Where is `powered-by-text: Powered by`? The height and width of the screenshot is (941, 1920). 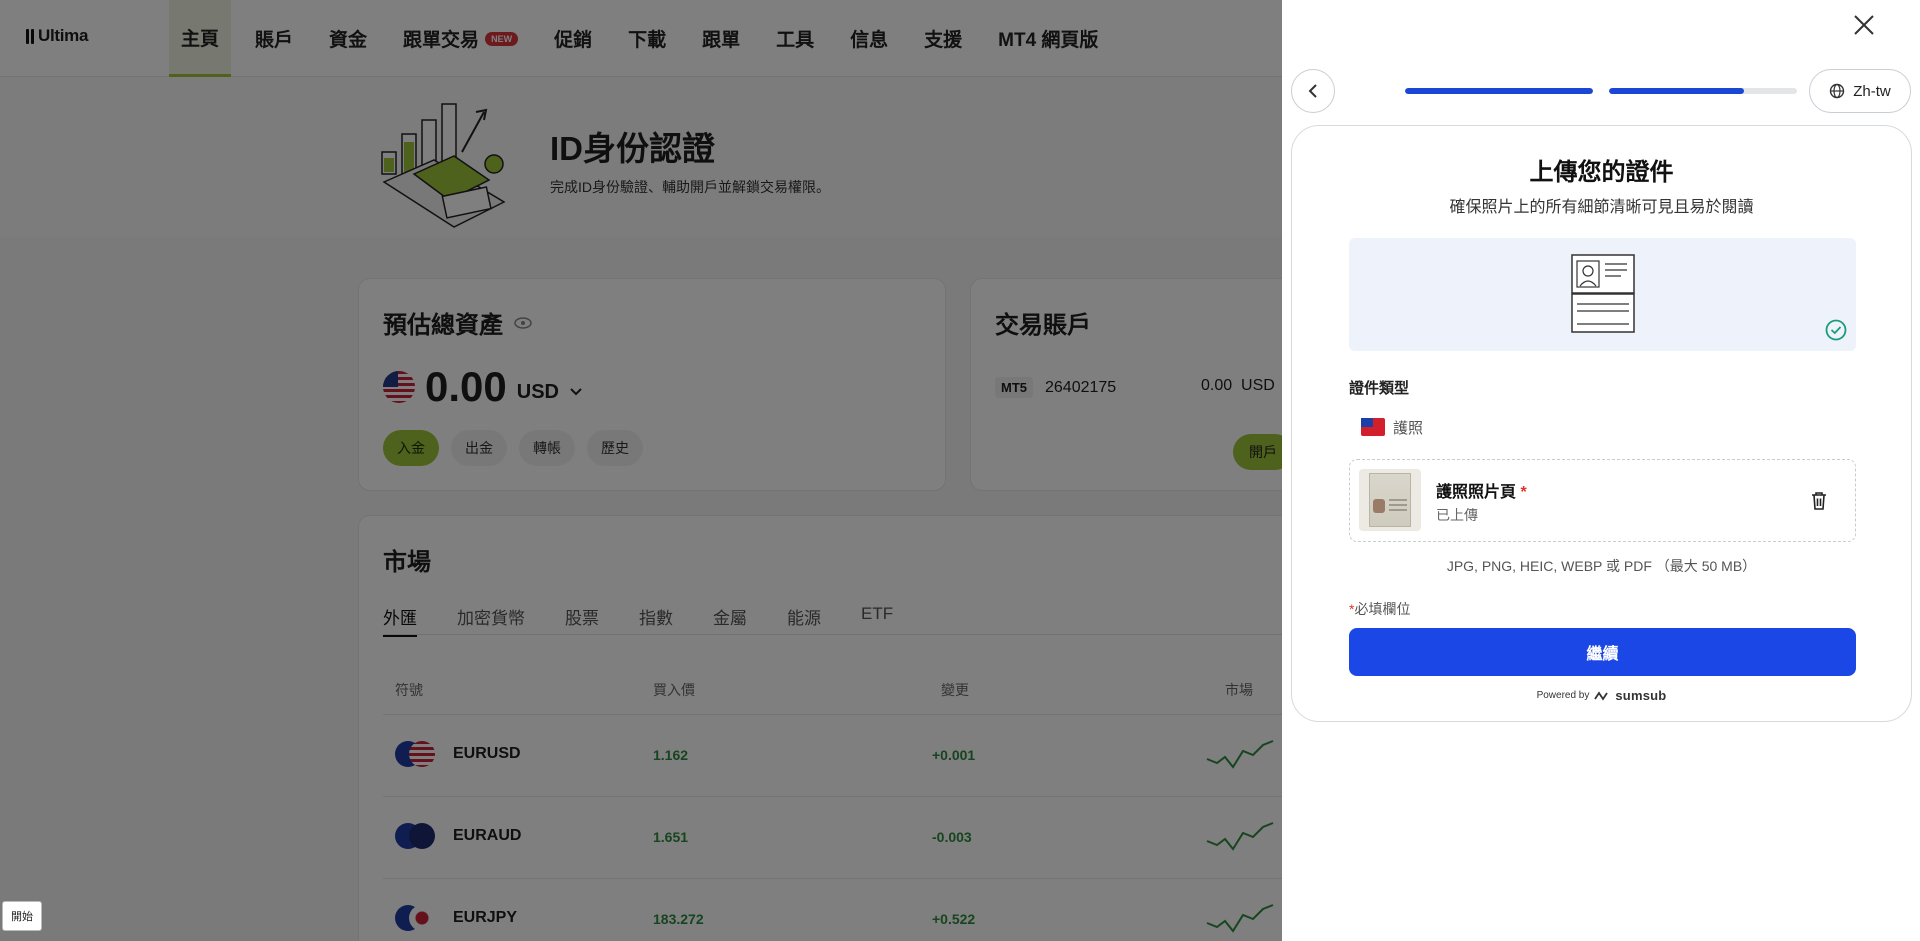 powered-by-text: Powered by is located at coordinates (1563, 695).